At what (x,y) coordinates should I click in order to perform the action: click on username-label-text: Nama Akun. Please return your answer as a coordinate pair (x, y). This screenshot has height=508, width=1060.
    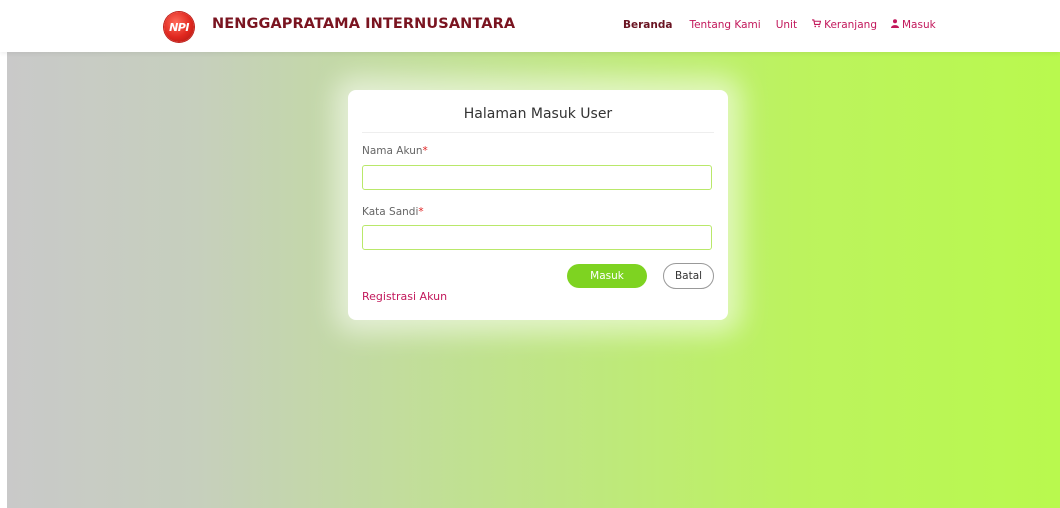
    Looking at the image, I should click on (392, 151).